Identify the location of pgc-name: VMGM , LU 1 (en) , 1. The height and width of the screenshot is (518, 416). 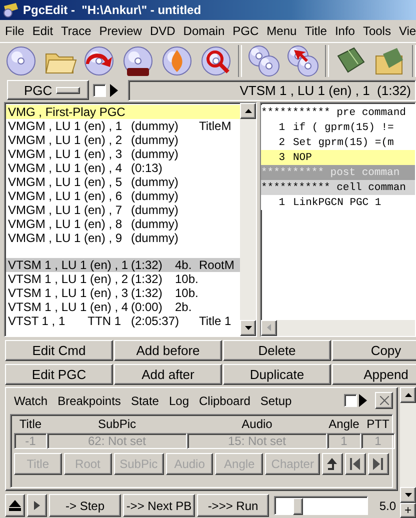
(66, 126).